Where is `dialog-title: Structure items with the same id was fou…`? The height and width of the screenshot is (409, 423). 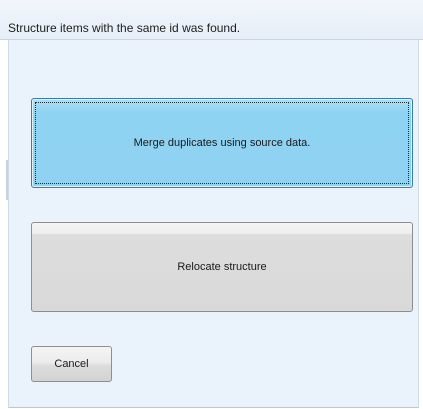 dialog-title: Structure items with the same id was fou… is located at coordinates (124, 28).